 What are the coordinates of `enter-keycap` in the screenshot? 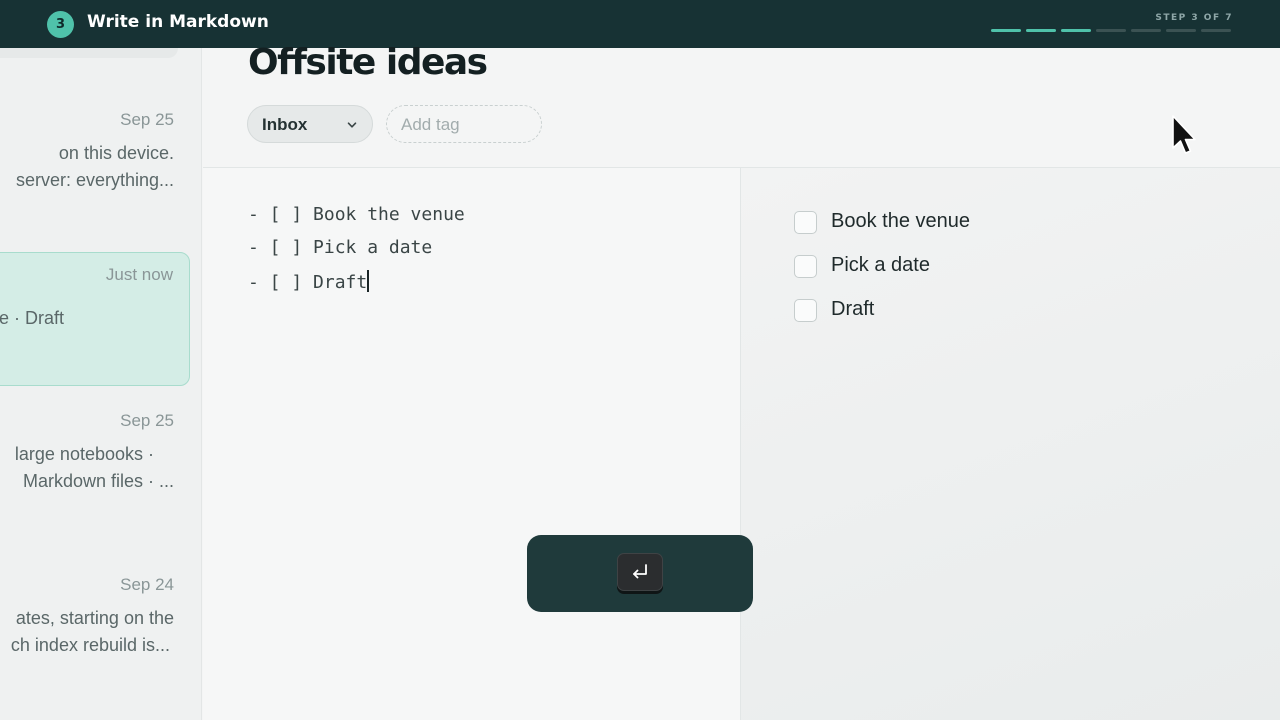 It's located at (640, 572).